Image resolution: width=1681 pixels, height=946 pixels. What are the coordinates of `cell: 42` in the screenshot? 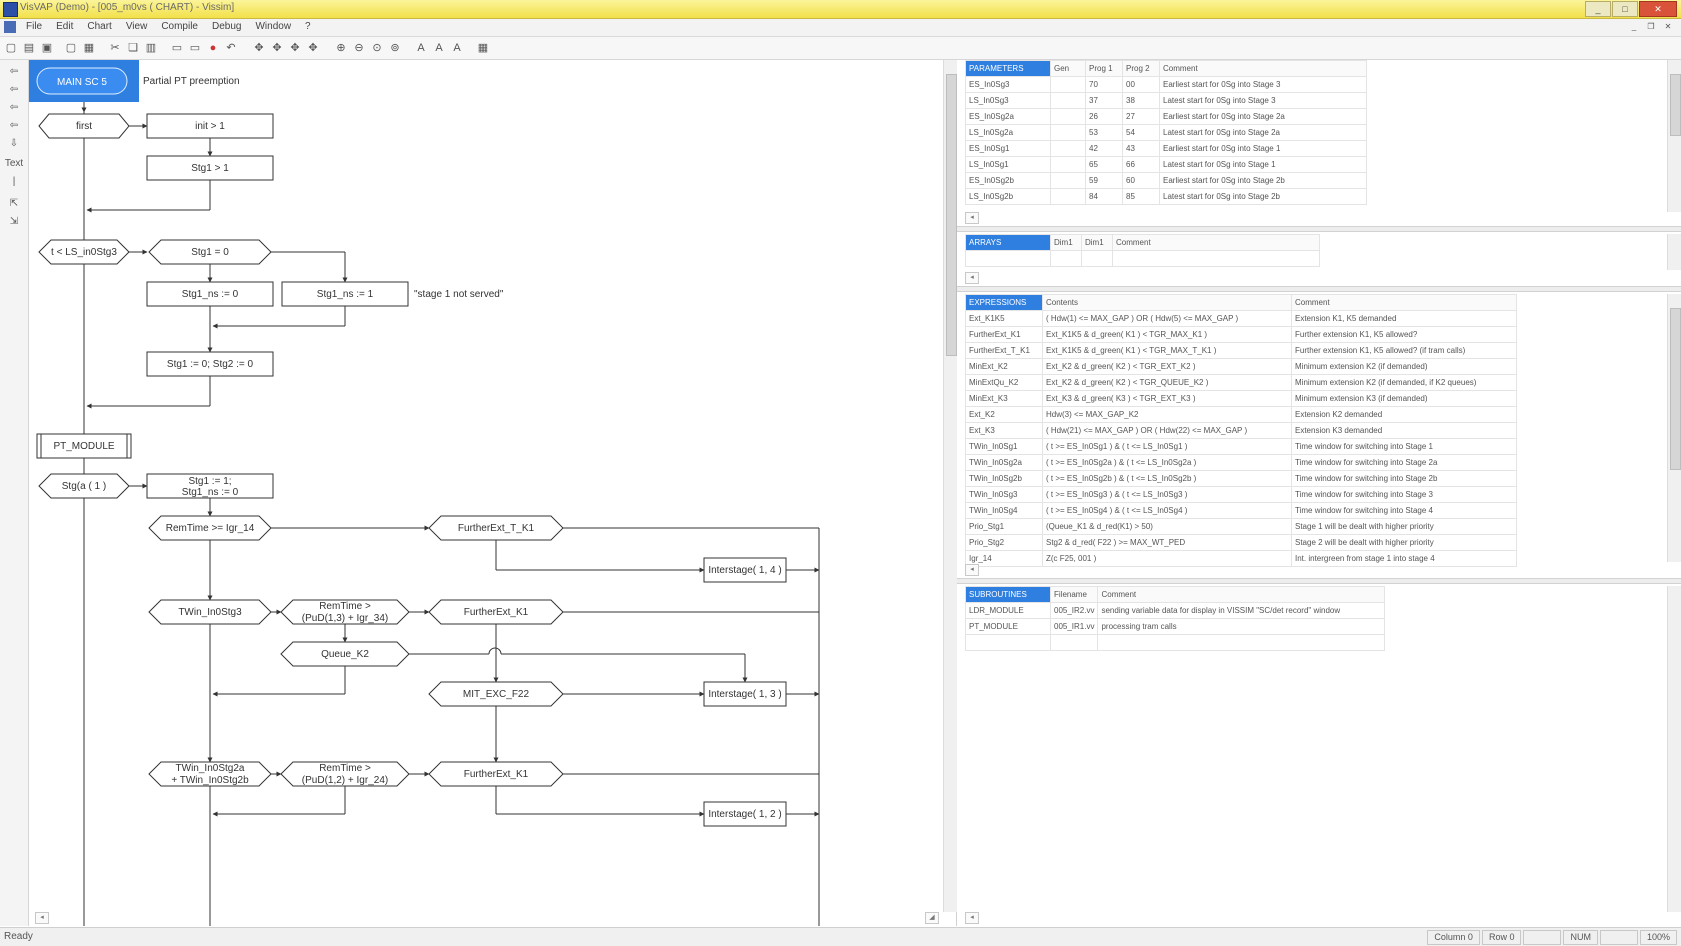 It's located at (1104, 148).